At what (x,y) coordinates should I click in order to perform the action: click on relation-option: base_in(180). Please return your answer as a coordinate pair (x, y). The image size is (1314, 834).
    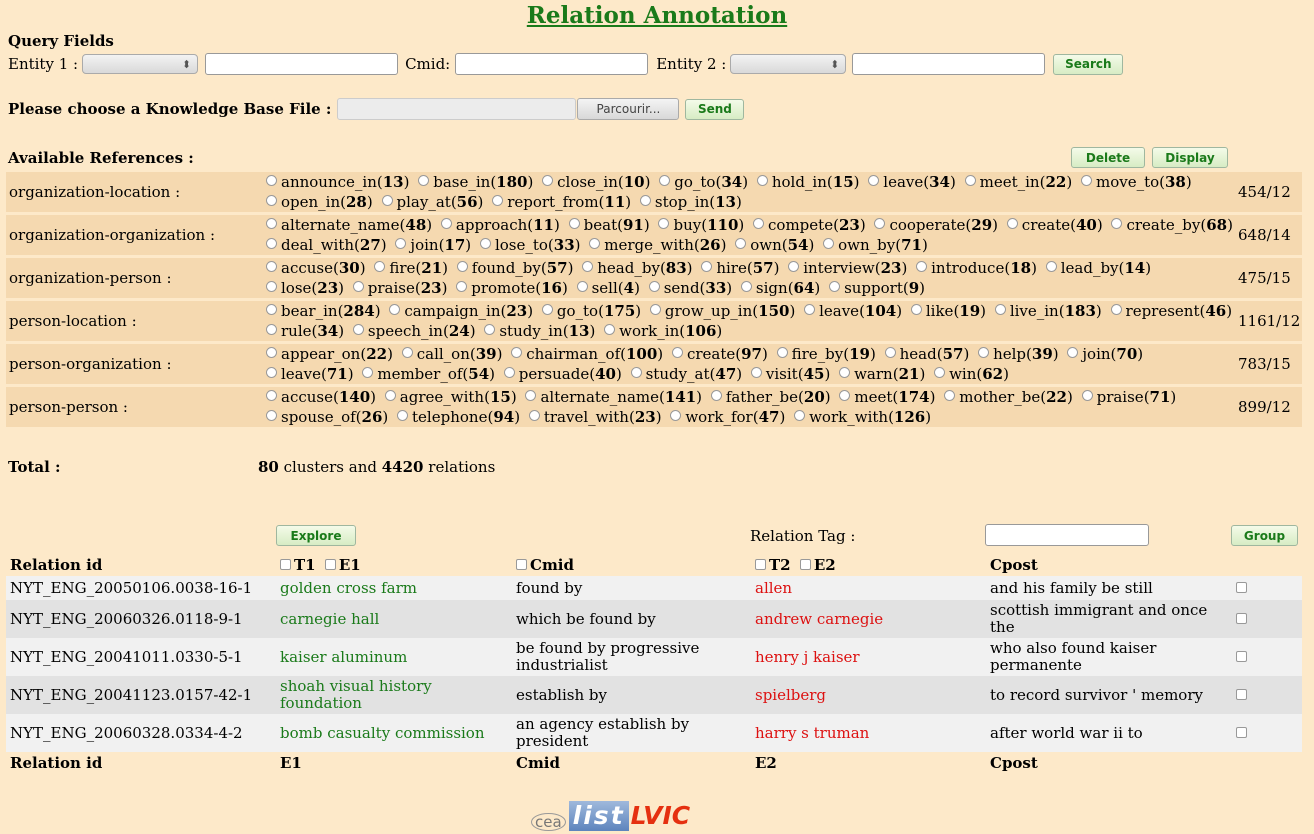
    Looking at the image, I should click on (473, 182).